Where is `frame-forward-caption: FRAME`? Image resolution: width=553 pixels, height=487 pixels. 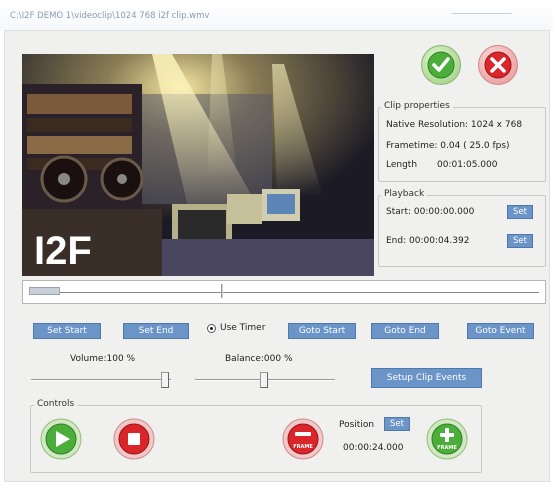 frame-forward-caption: FRAME is located at coordinates (447, 448).